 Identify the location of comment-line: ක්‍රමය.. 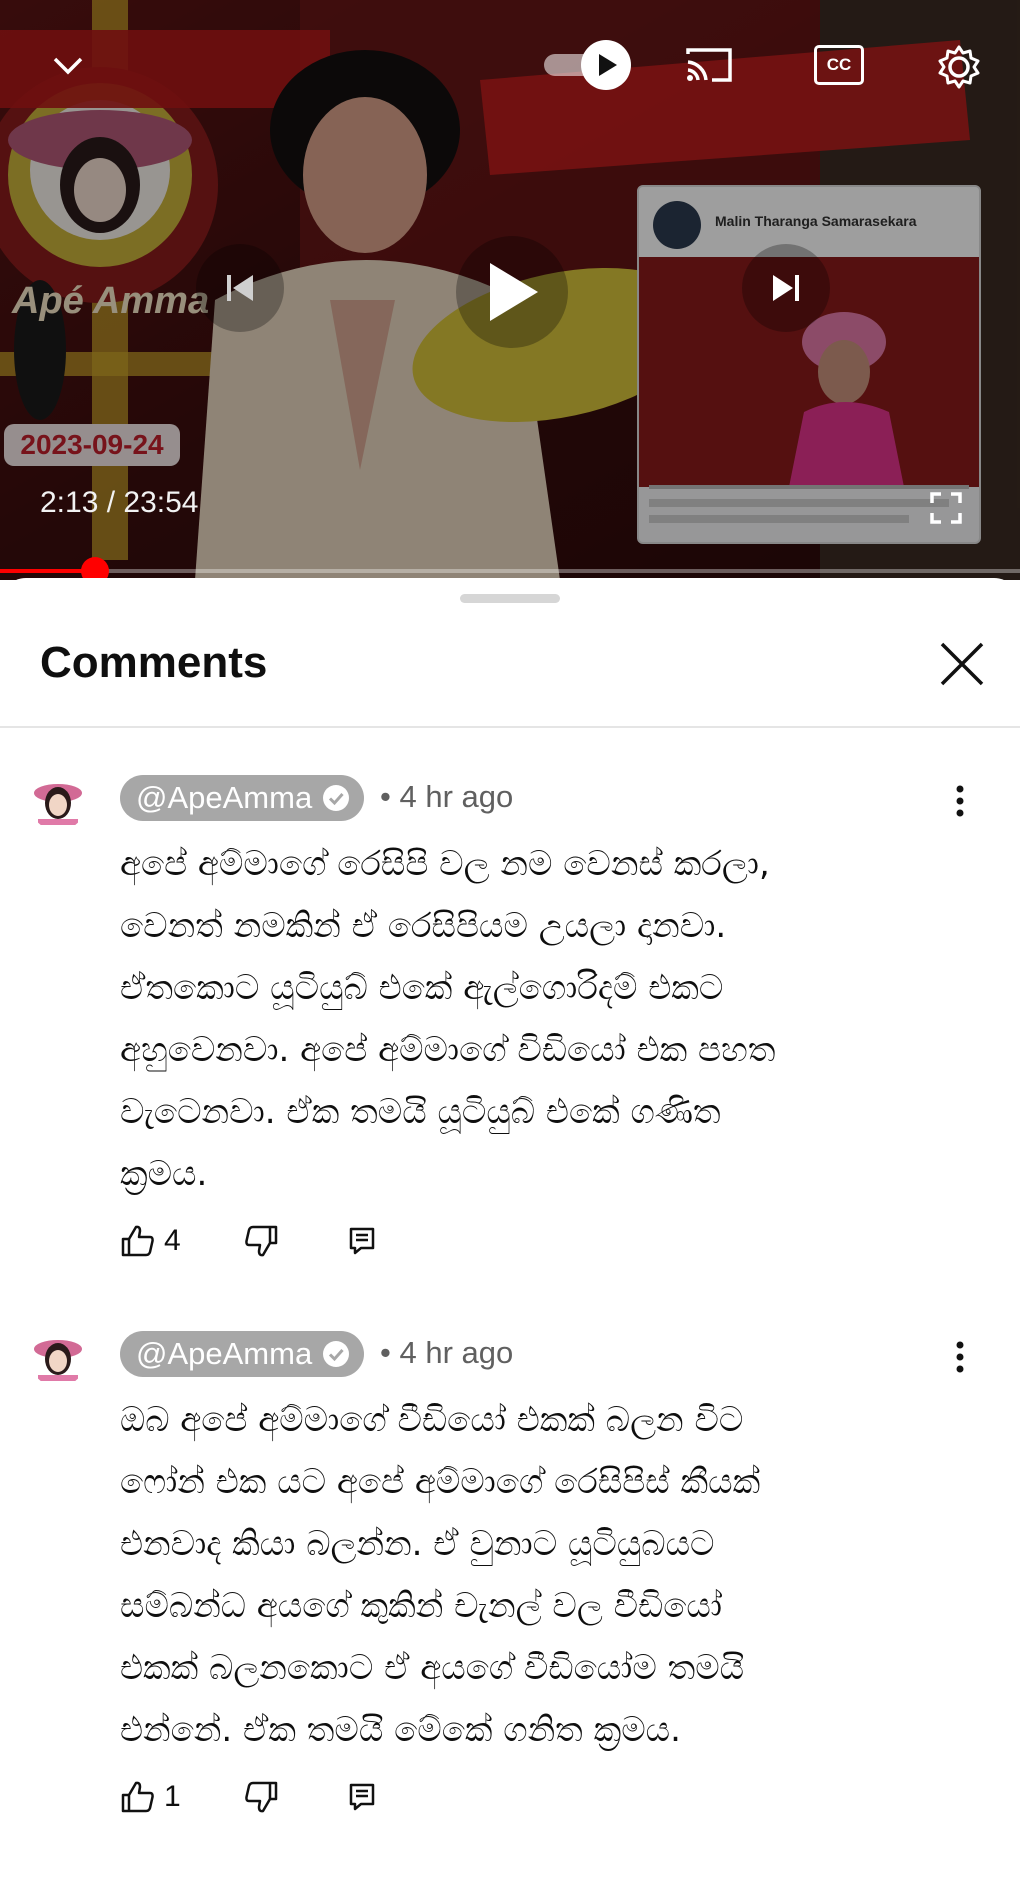
(164, 1174).